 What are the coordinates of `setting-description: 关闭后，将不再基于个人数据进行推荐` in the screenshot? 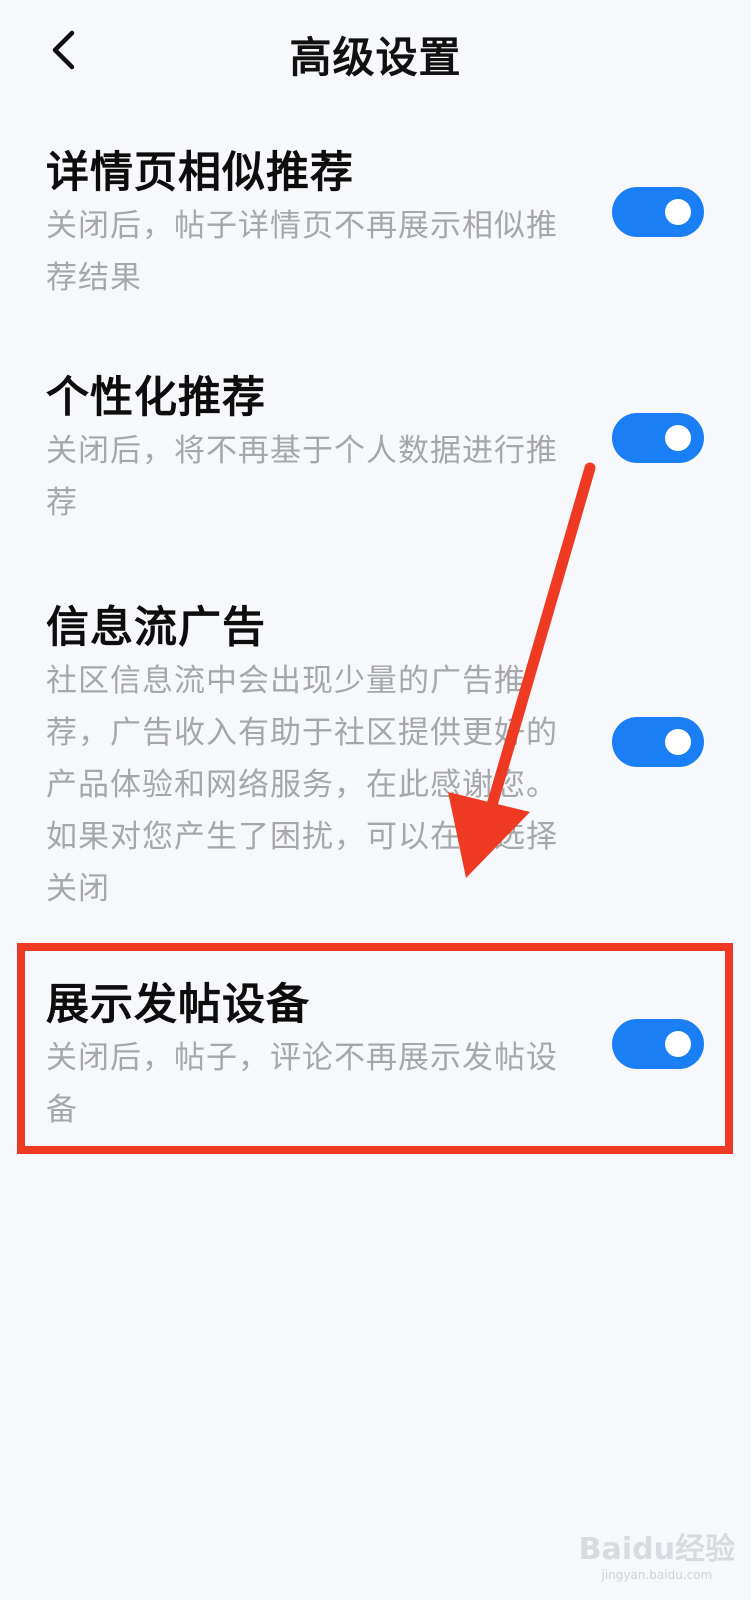 It's located at (302, 477).